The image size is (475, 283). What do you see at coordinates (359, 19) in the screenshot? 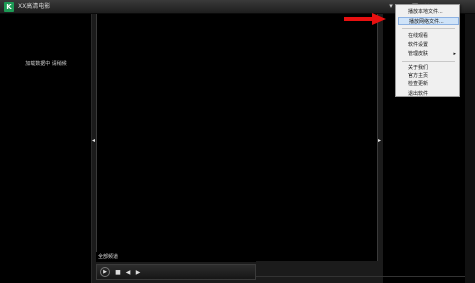
I see `annotation-arrow-shaft` at bounding box center [359, 19].